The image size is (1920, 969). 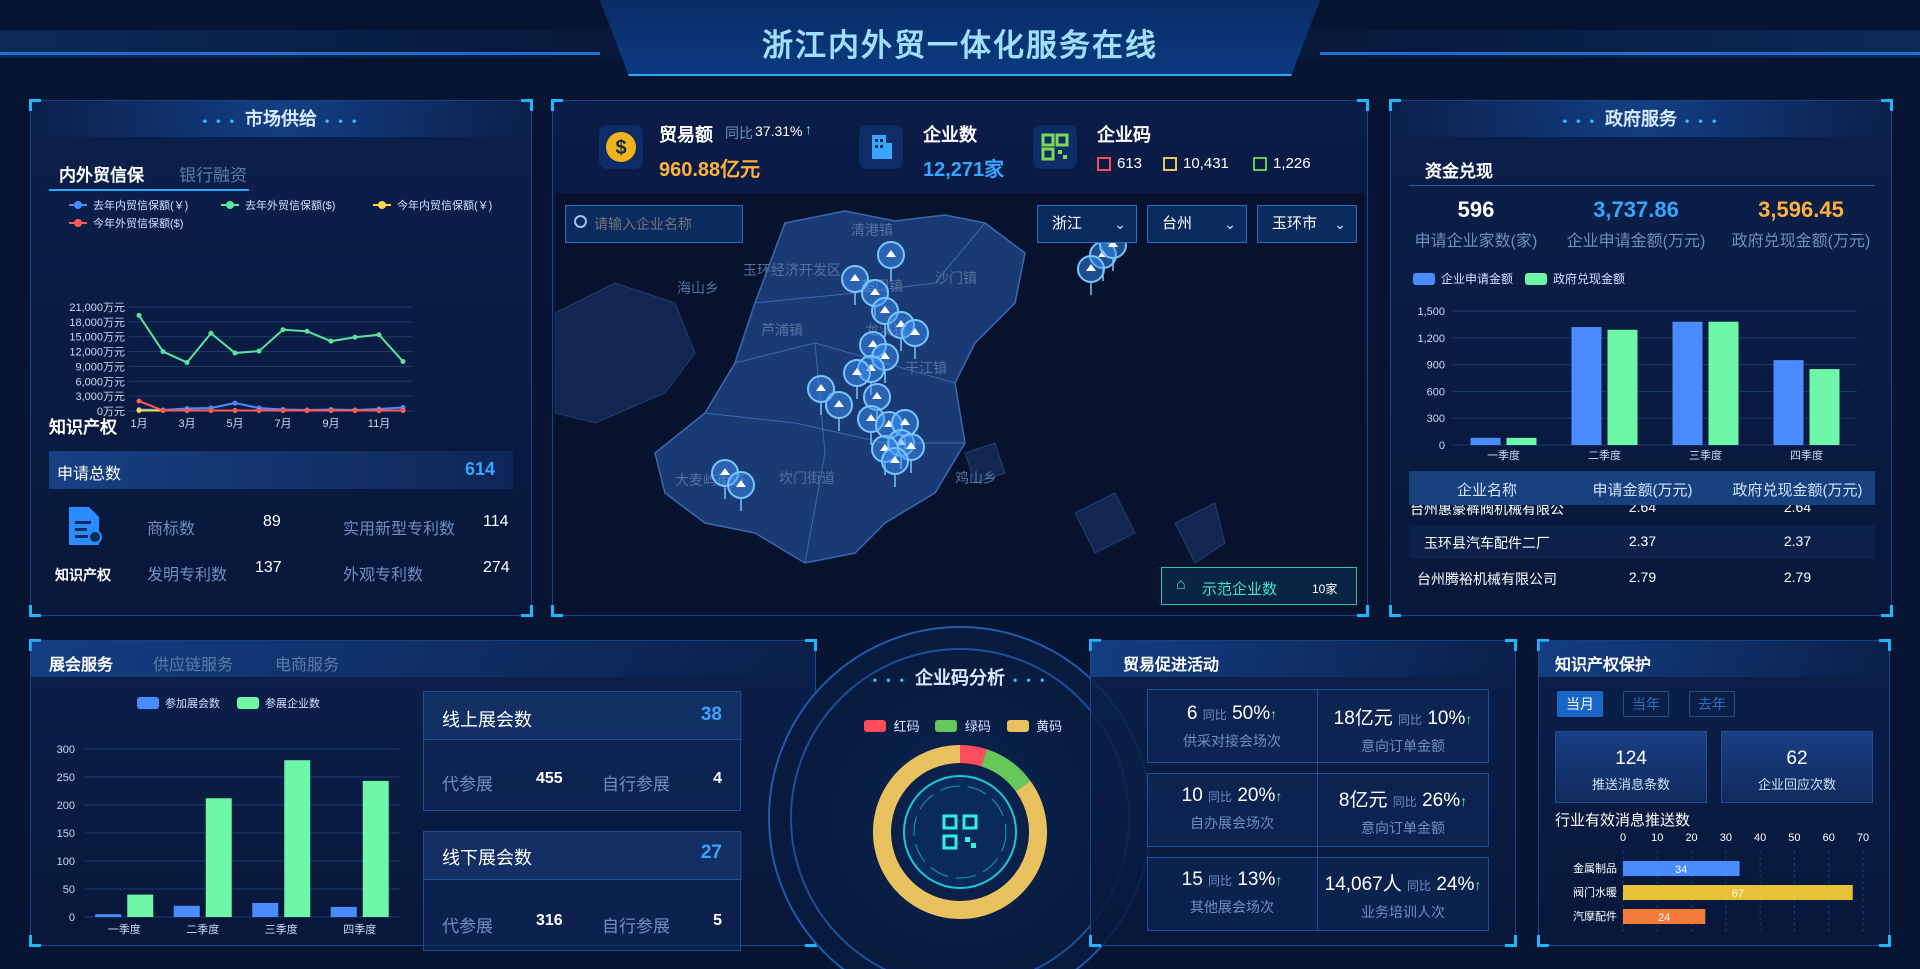 I want to click on table-row: 台州惠豪裤阀机械有限公 2.64 2.64, so click(x=1642, y=512).